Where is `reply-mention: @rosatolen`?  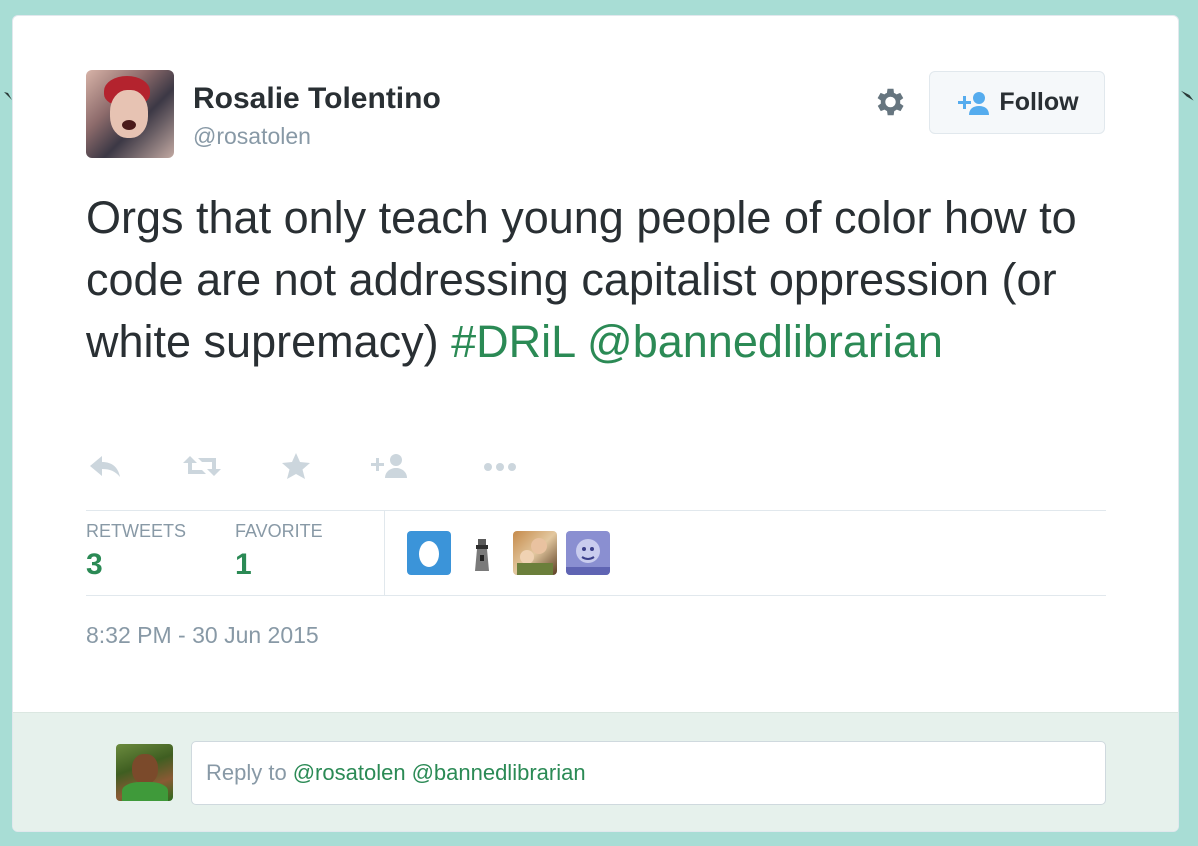 reply-mention: @rosatolen is located at coordinates (349, 772).